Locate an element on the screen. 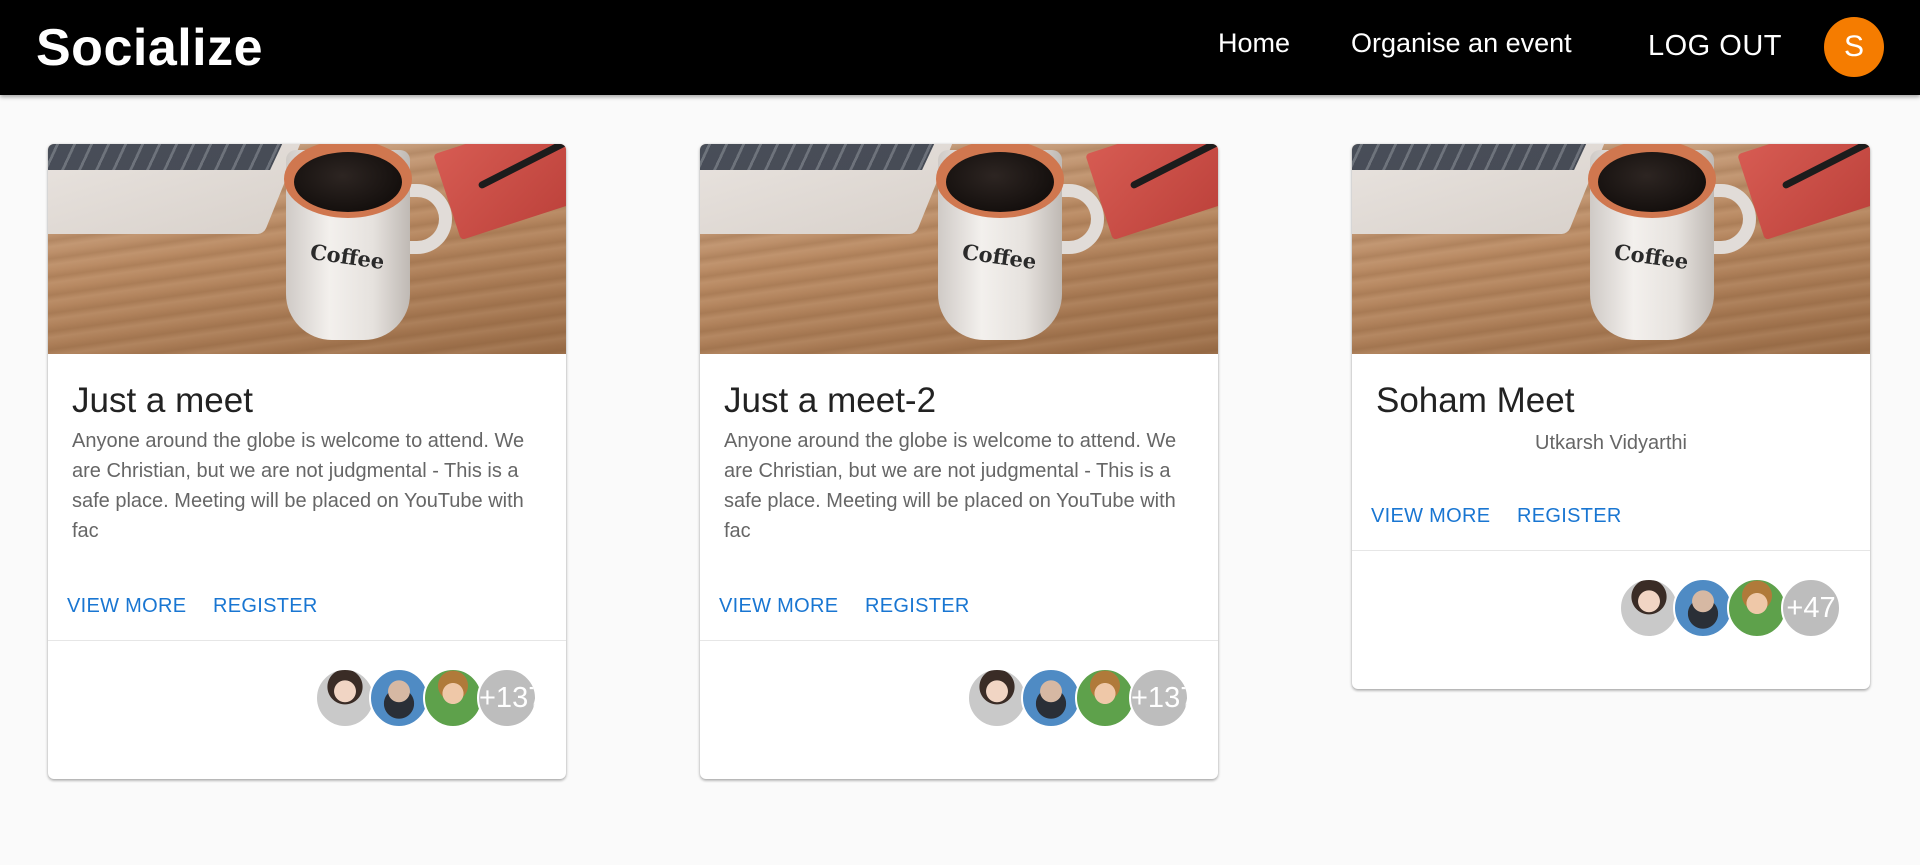  event-organiser: Utkarsh Vidyarthi is located at coordinates (1611, 443).